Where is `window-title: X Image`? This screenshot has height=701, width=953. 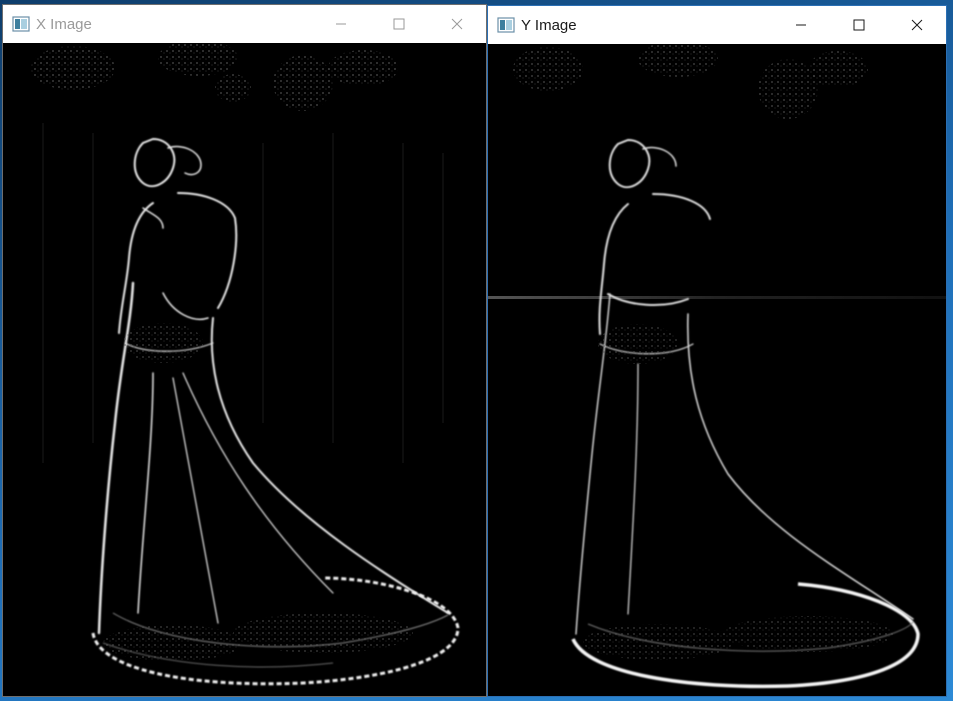 window-title: X Image is located at coordinates (64, 24).